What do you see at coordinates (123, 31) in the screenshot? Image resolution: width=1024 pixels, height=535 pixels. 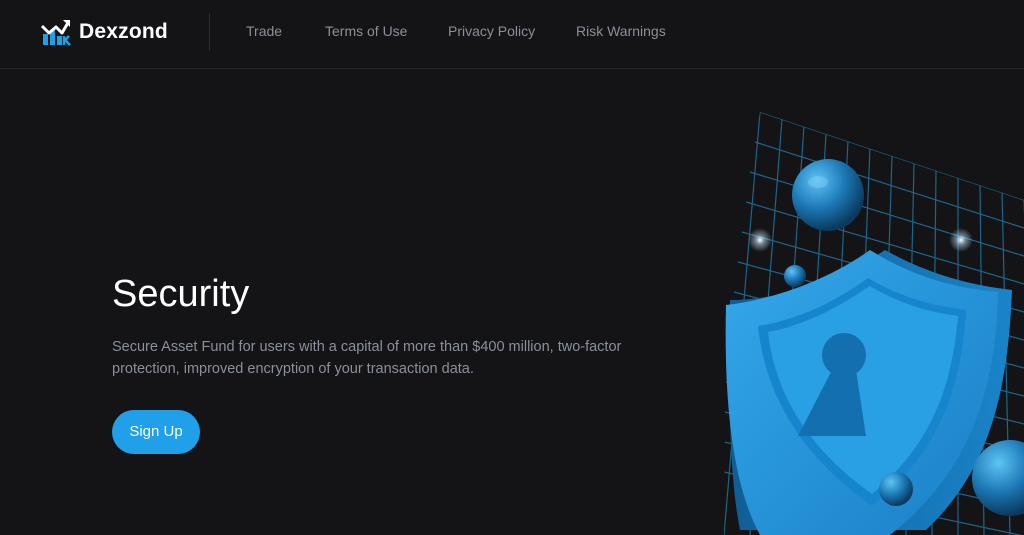 I see `brand-name: Dexzond` at bounding box center [123, 31].